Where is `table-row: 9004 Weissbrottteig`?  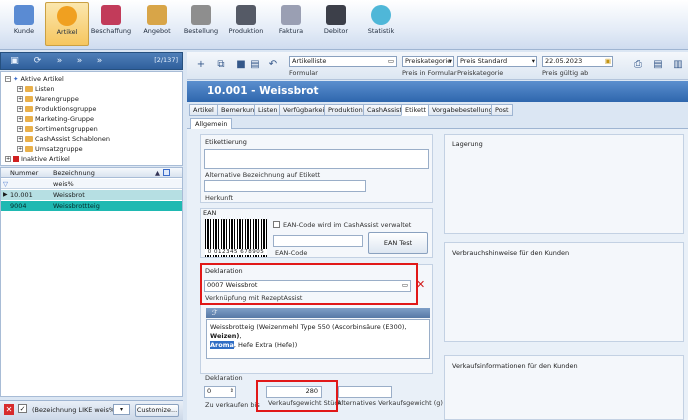 table-row: 9004 Weissbrottteig is located at coordinates (91, 206).